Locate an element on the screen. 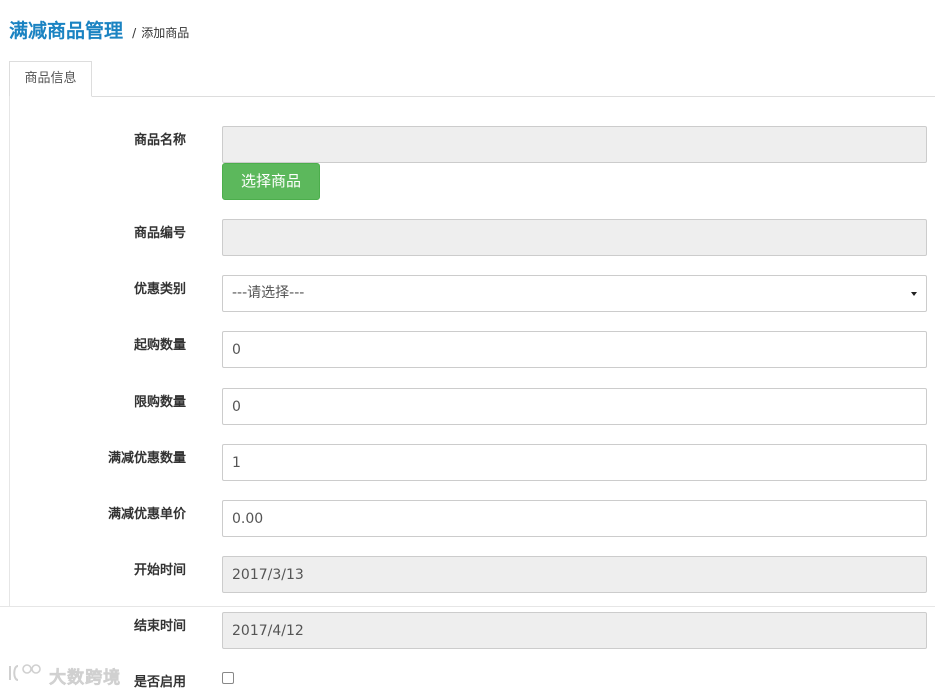 Image resolution: width=935 pixels, height=692 pixels. product-code-label: 商品编号 is located at coordinates (159, 233).